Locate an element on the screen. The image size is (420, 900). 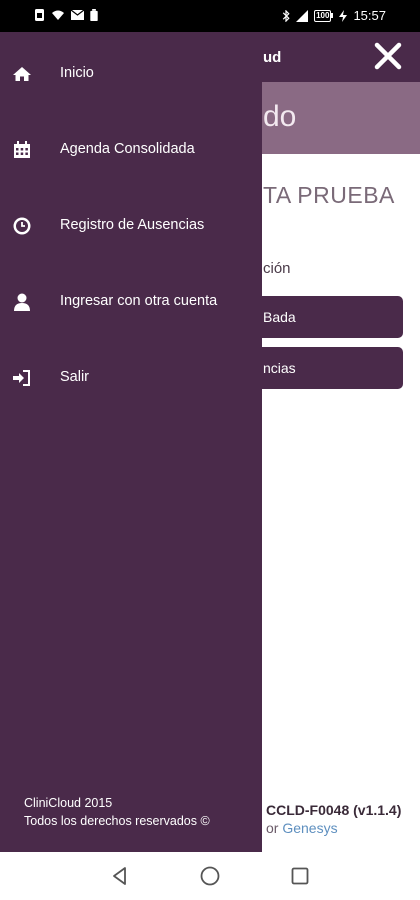
battery-level: 100 is located at coordinates (323, 15).